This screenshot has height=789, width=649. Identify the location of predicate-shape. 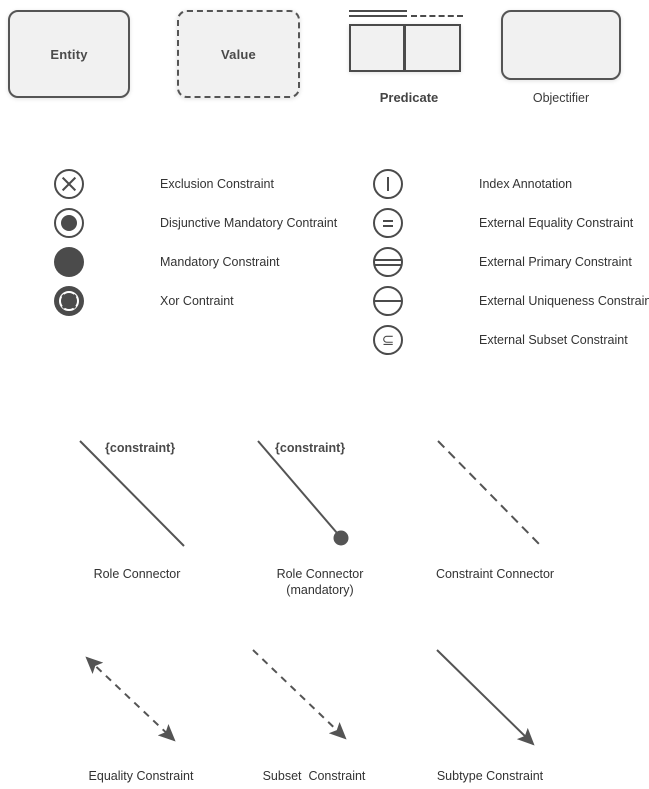
(408, 41).